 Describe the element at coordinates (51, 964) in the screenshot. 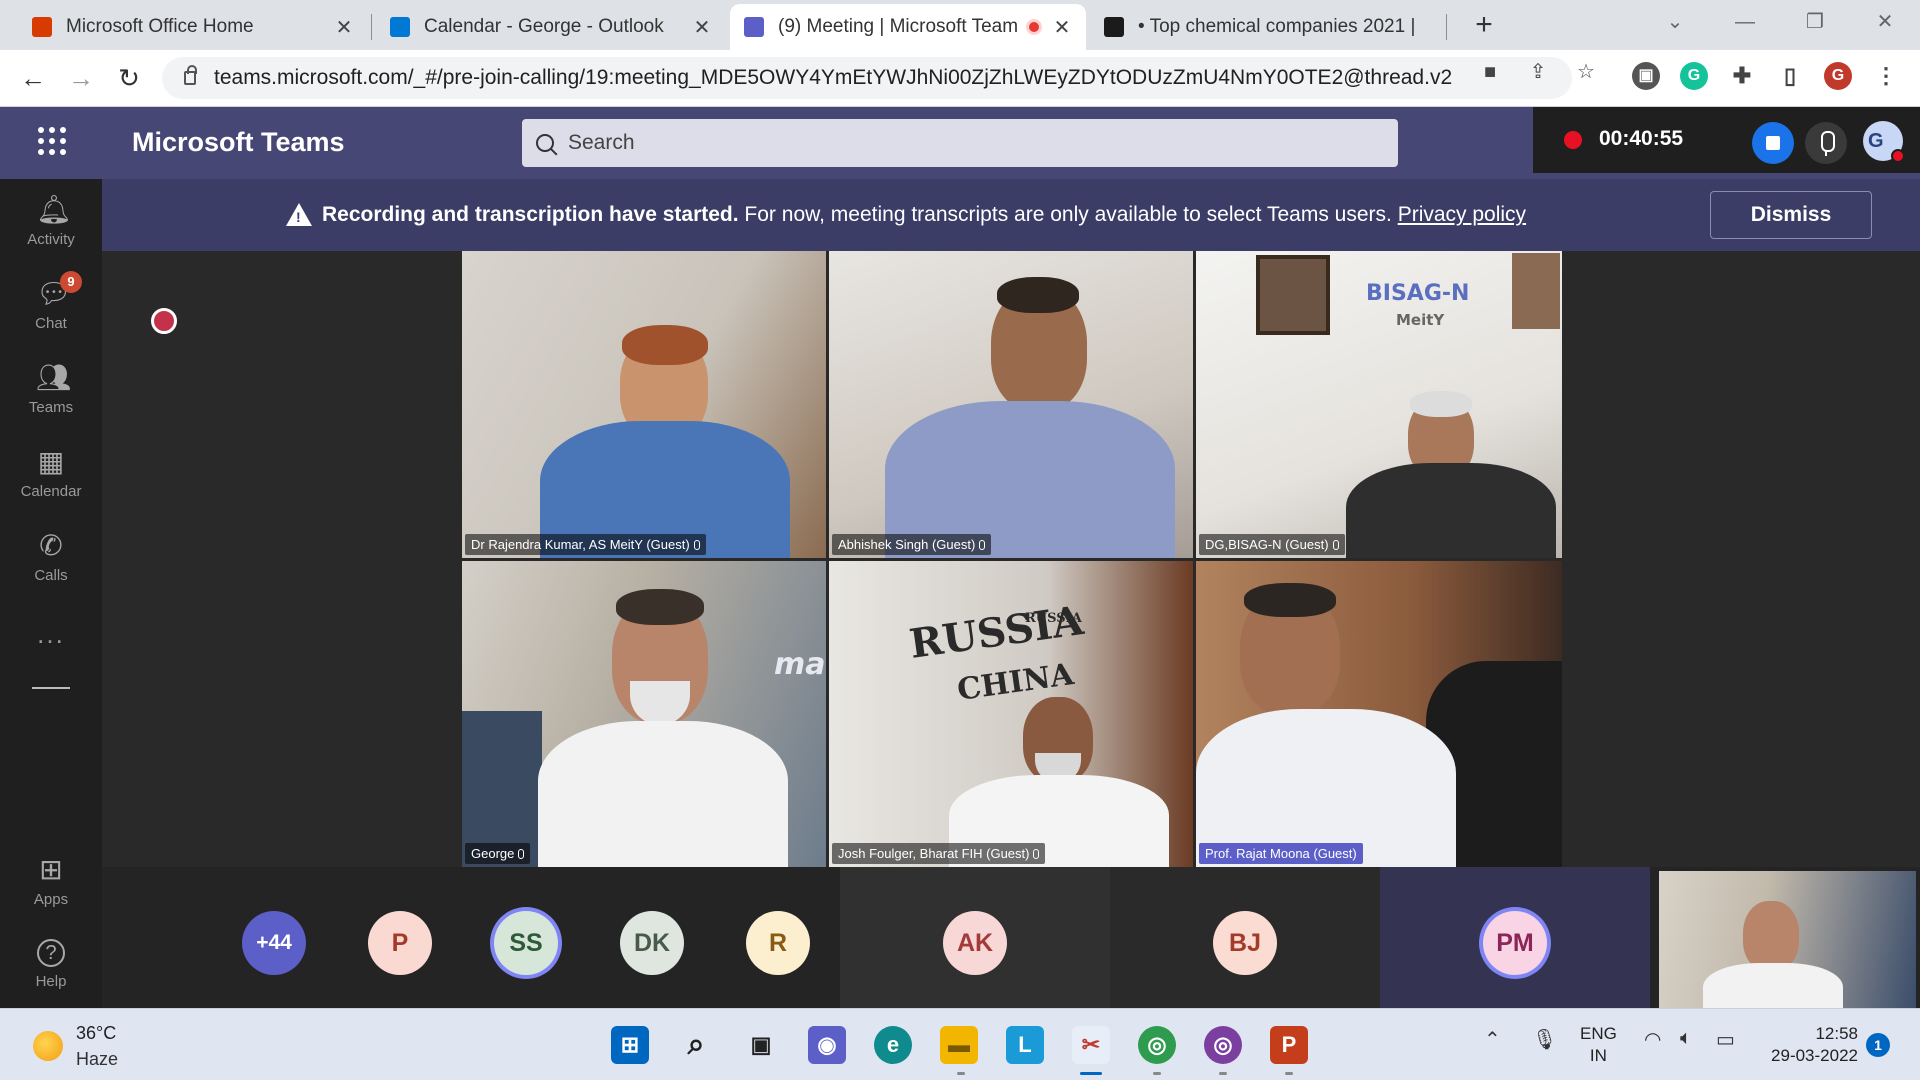

I see `rail-item-help: ? Help` at that location.